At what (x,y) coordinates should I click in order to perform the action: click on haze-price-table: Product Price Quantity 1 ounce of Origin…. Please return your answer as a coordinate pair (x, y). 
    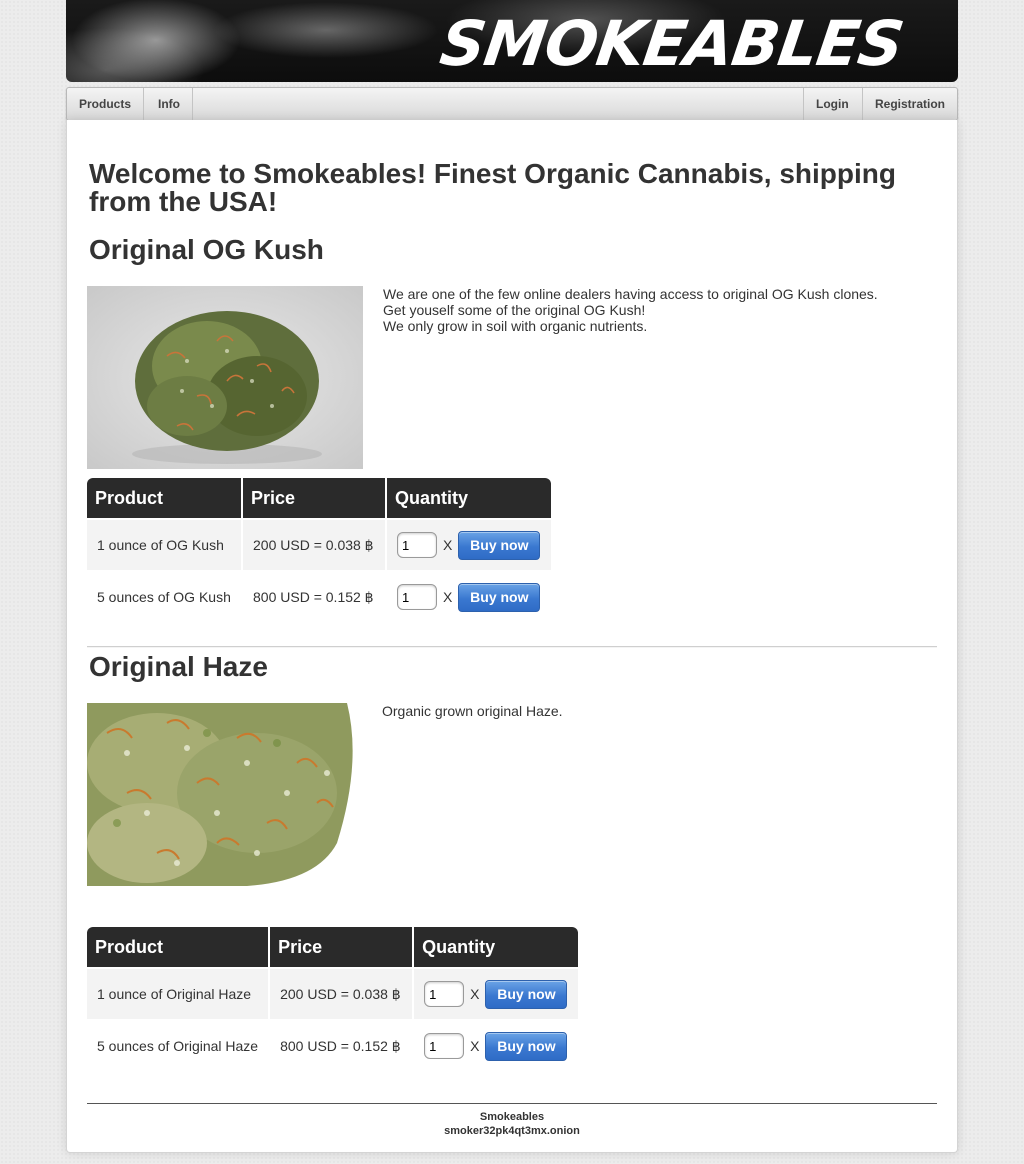
    Looking at the image, I should click on (332, 999).